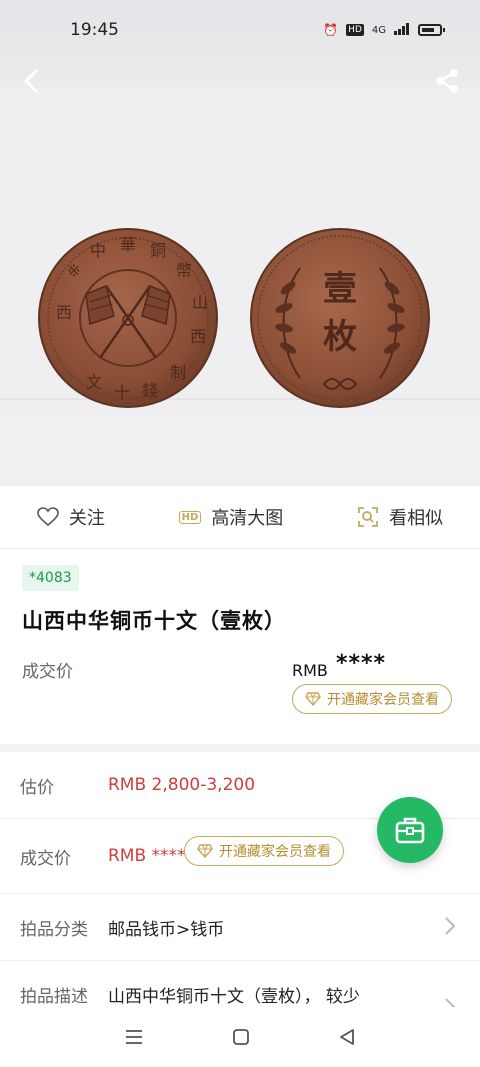  I want to click on estimate-value: RMB 2,800-3,200, so click(182, 785).